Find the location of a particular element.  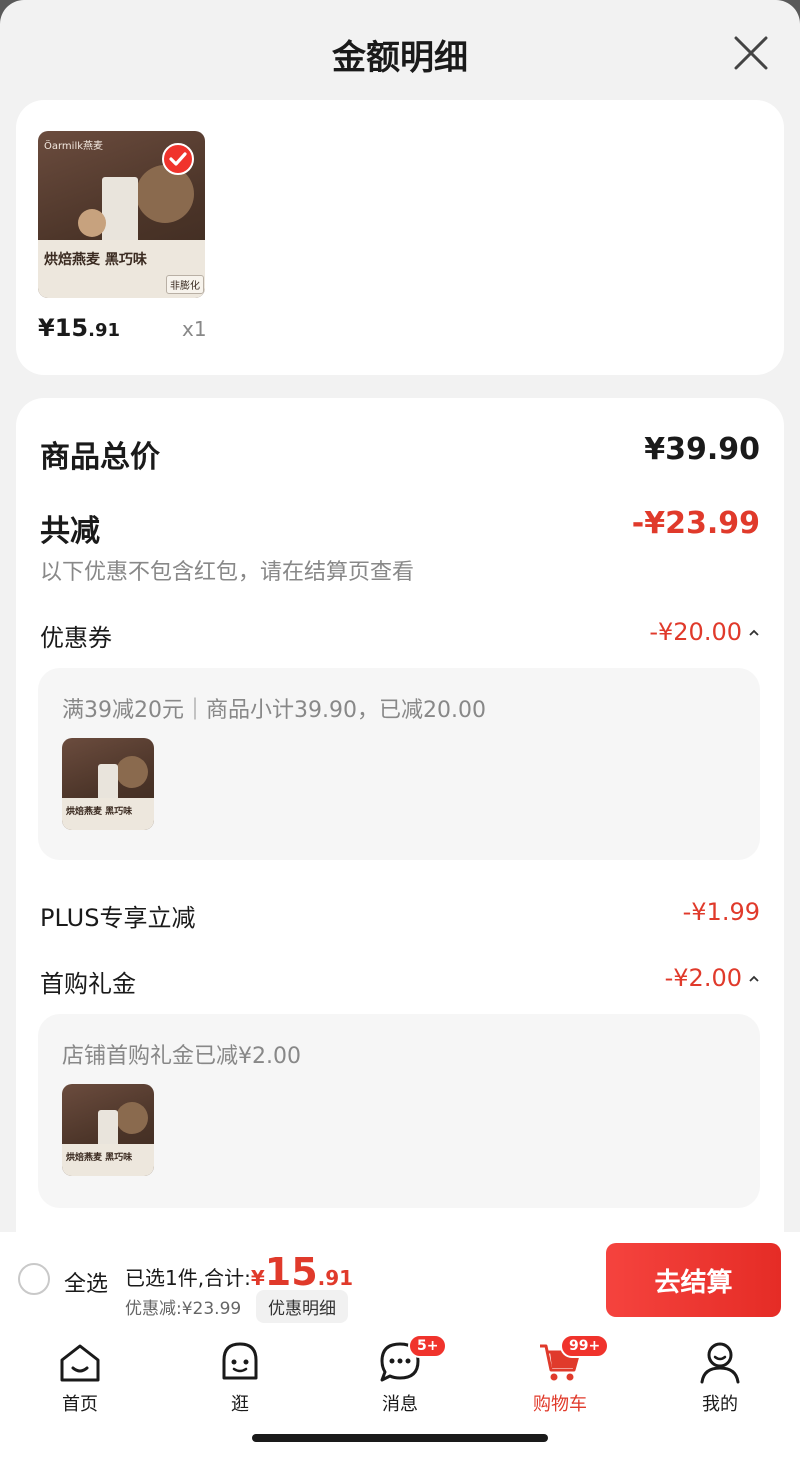

tab-messages: 5+ 消息 is located at coordinates (400, 1375).